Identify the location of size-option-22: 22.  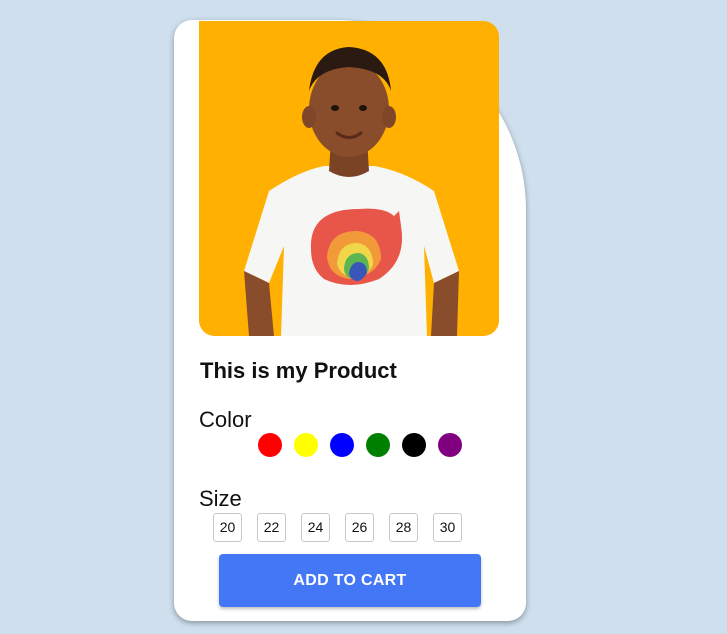
(271, 527).